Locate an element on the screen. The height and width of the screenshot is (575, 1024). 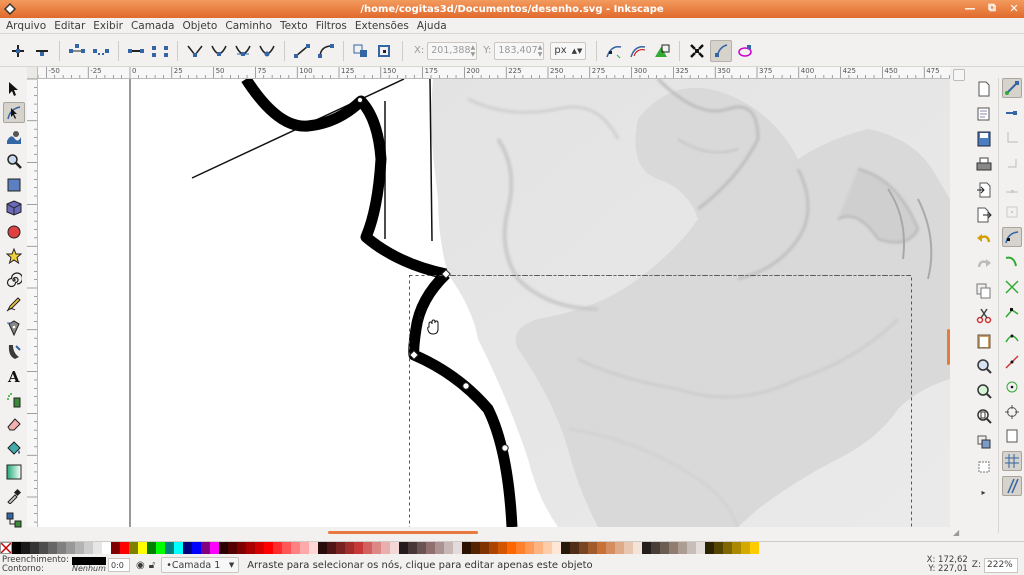
object-to-path-icon is located at coordinates (361, 51).